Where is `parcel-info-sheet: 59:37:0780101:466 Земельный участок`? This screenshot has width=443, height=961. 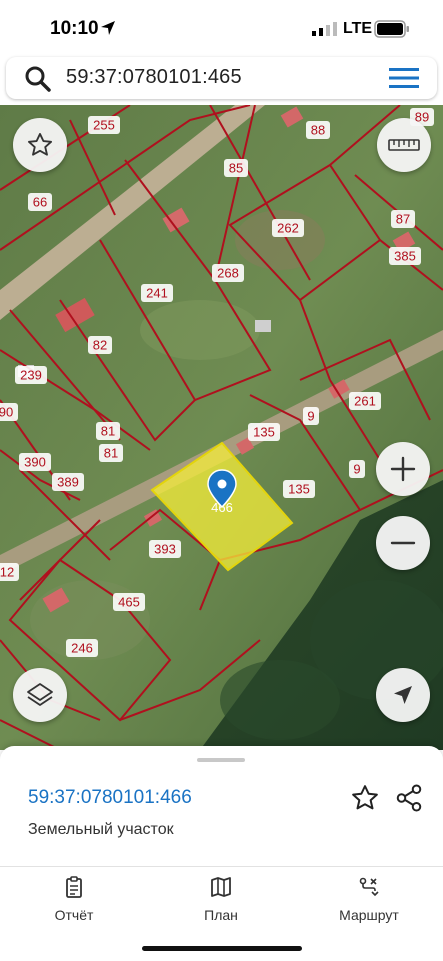 parcel-info-sheet: 59:37:0780101:466 Земельный участок is located at coordinates (221, 806).